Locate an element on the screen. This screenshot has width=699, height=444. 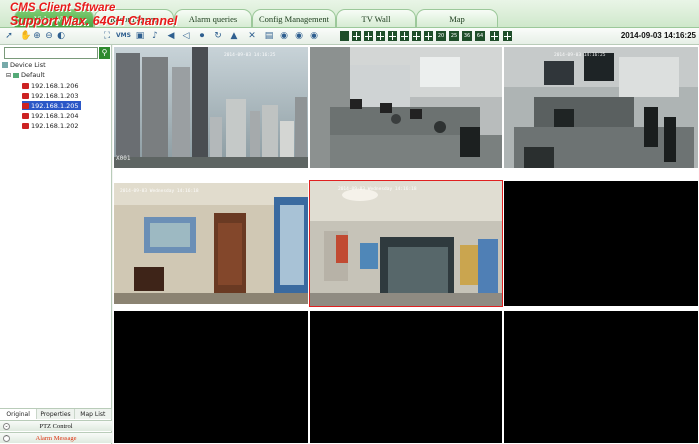
device-list-label: Device List is located at coordinates (28, 65).